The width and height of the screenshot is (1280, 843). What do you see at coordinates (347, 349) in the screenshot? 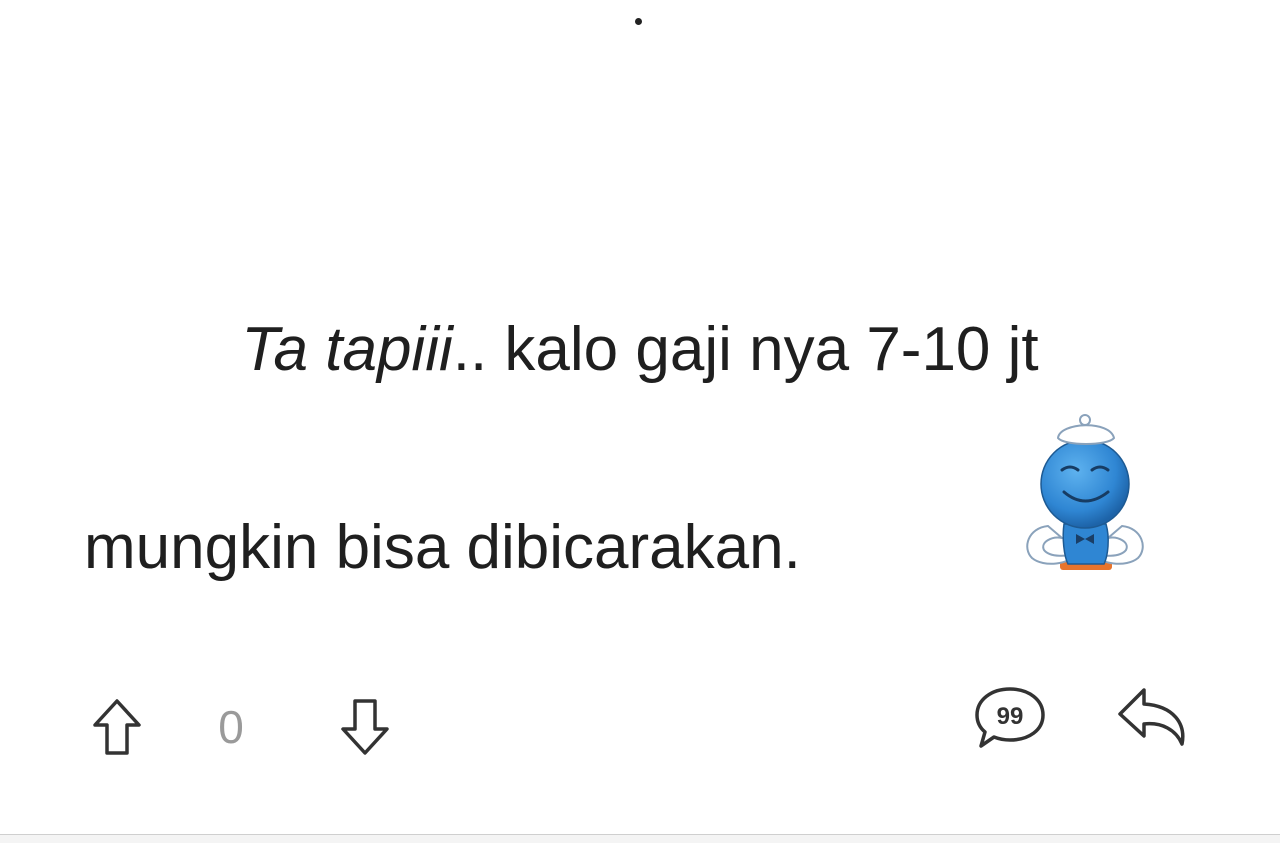
I see `post-text-italic: Ta tapiii` at bounding box center [347, 349].